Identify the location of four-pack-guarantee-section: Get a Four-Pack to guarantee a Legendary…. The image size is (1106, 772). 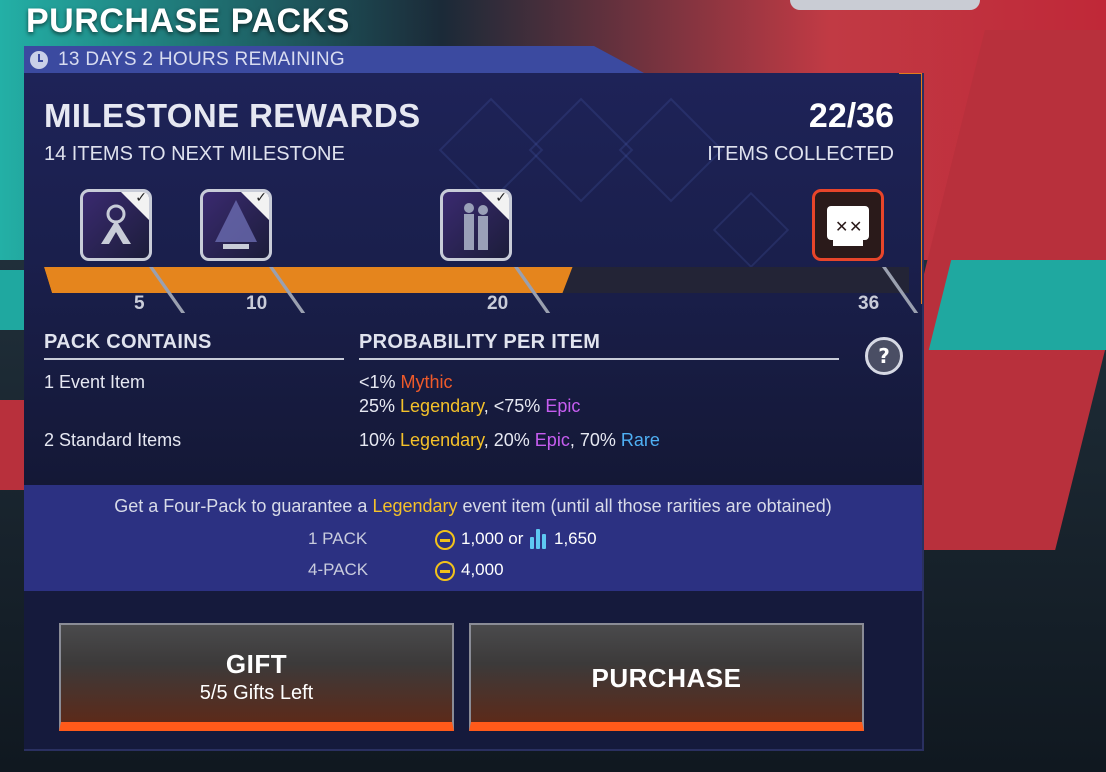
(473, 538).